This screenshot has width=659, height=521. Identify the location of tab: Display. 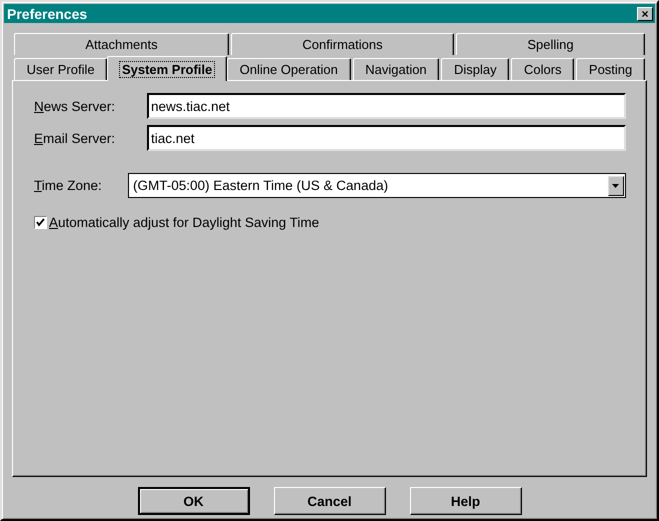
(475, 69).